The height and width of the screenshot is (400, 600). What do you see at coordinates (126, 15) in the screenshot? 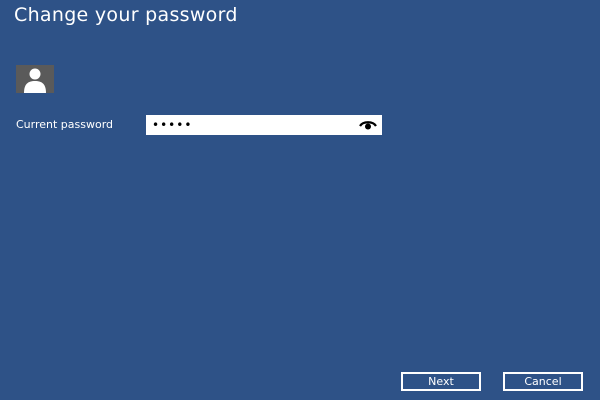
I see `page-title: Change your password` at bounding box center [126, 15].